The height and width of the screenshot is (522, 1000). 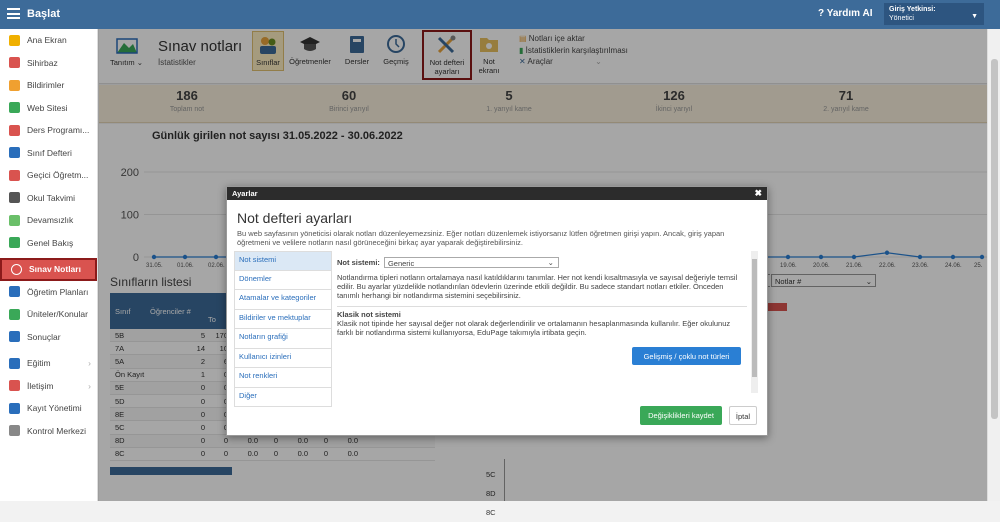 I want to click on dialog-scroll-thumb, so click(x=754, y=318).